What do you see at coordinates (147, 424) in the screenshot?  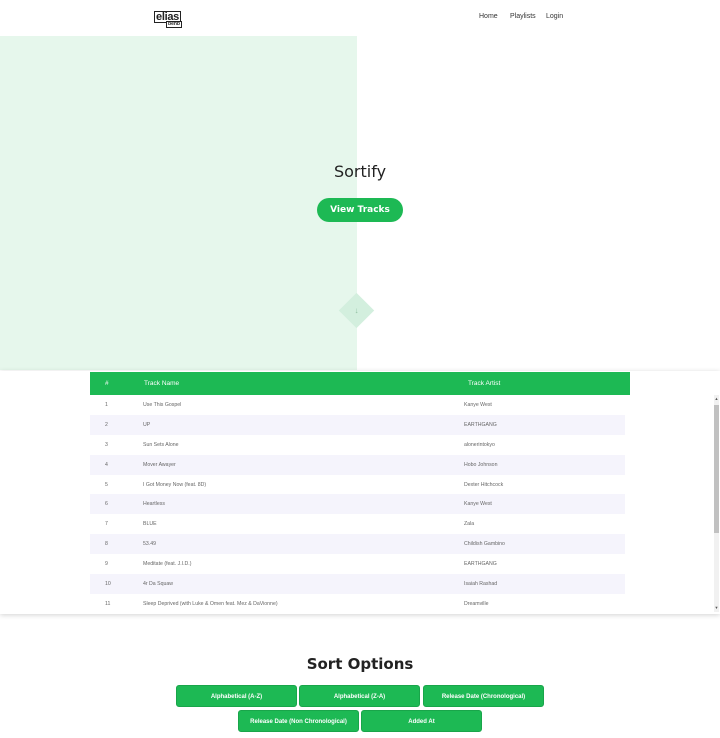 I see `row-track-name: UP` at bounding box center [147, 424].